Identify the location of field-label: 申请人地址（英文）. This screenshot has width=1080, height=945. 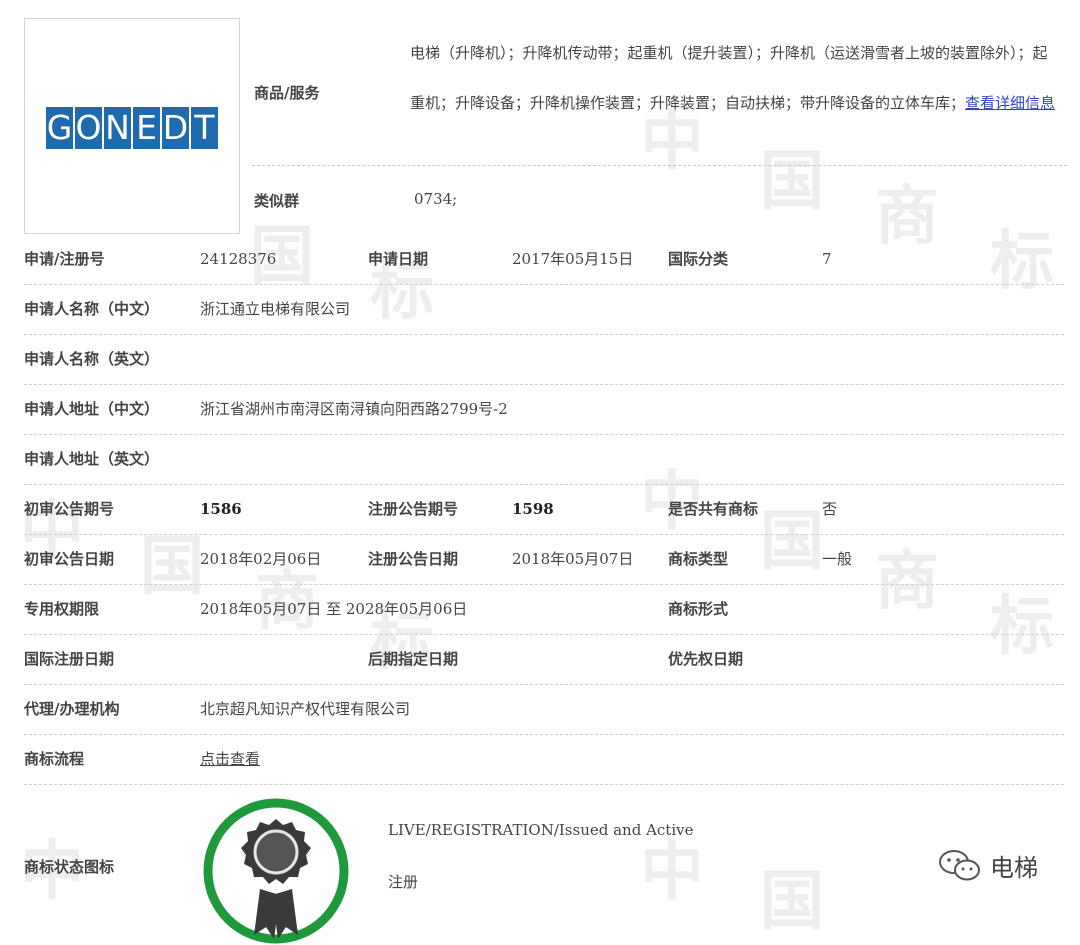
(92, 459).